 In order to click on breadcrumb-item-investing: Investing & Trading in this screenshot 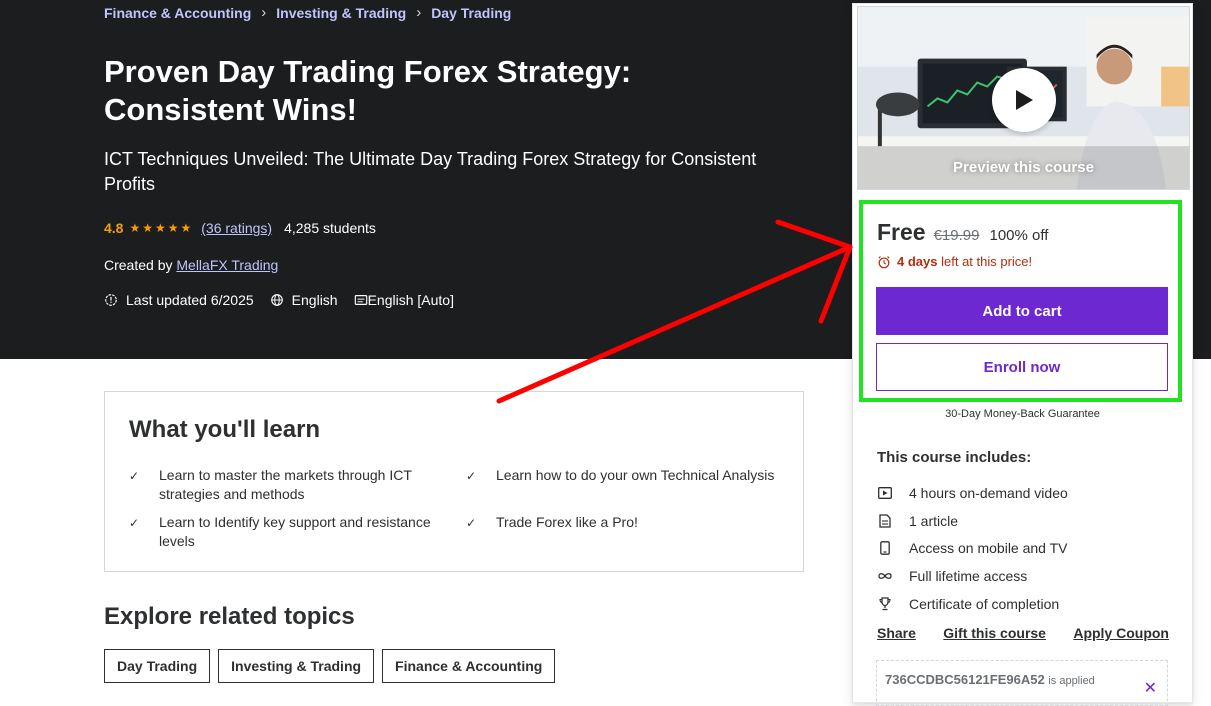, I will do `click(341, 13)`.